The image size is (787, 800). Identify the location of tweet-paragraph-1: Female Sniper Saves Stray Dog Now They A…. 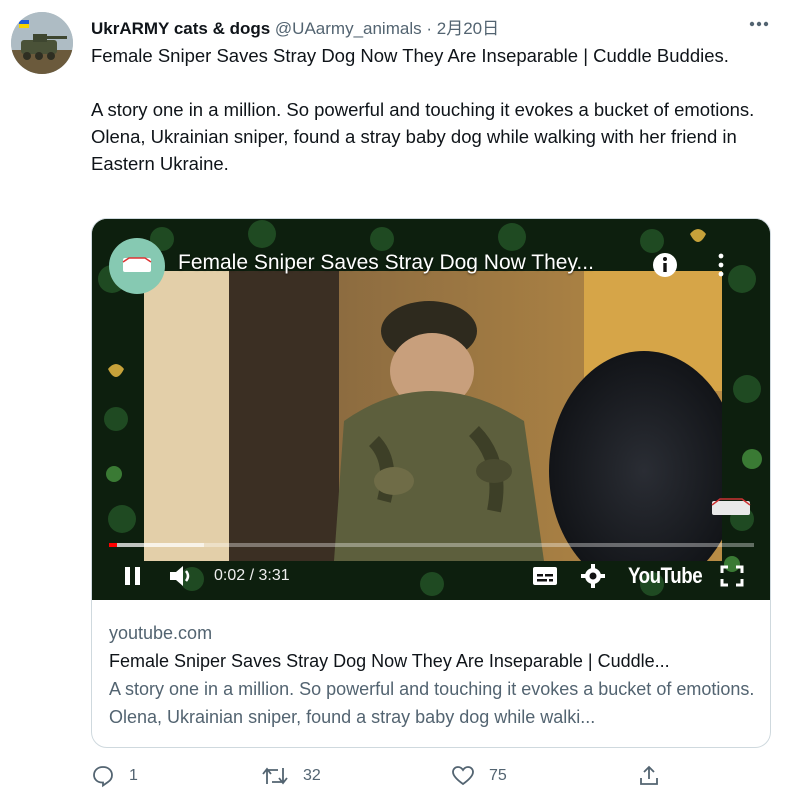
(410, 55).